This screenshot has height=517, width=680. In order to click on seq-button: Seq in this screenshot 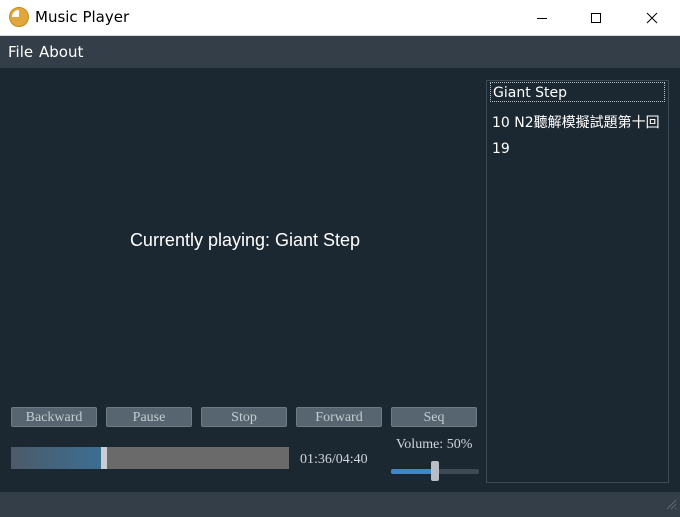, I will do `click(434, 417)`.